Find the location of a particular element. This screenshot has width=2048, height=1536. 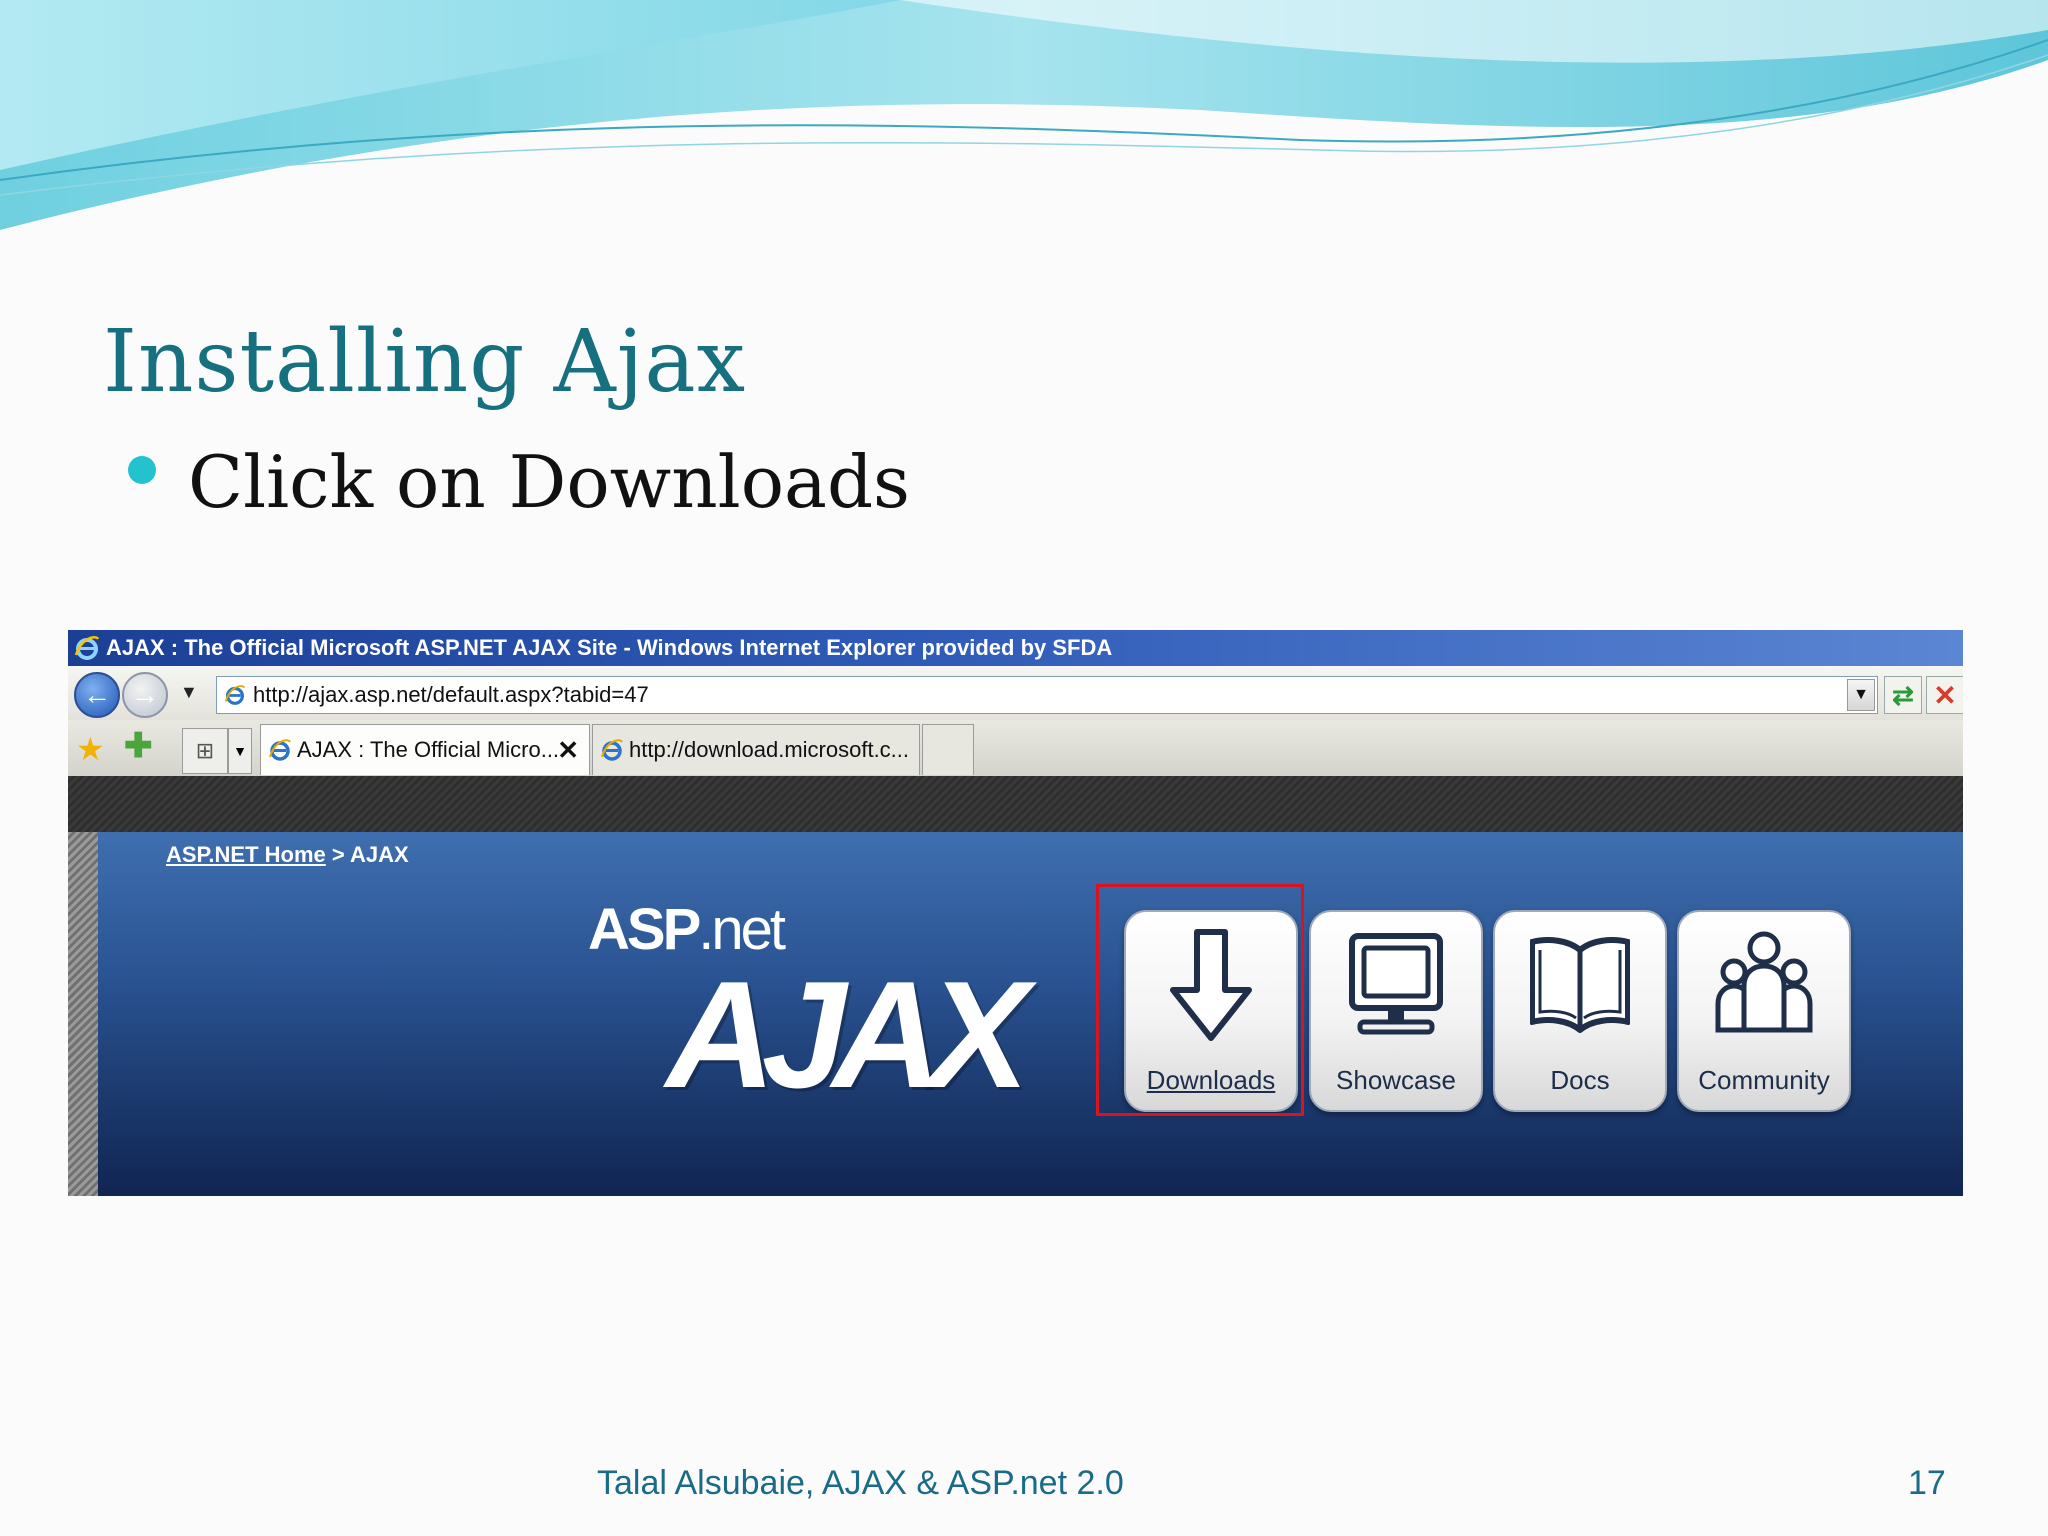

community-label: Community is located at coordinates (1764, 1080).